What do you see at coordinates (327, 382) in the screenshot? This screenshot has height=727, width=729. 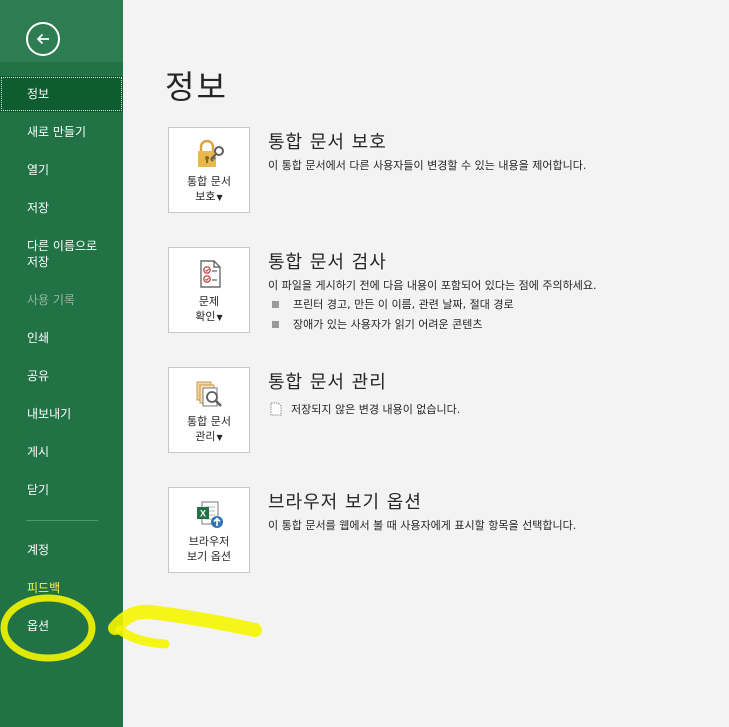 I see `section-title-manage: 통합 문서 관리` at bounding box center [327, 382].